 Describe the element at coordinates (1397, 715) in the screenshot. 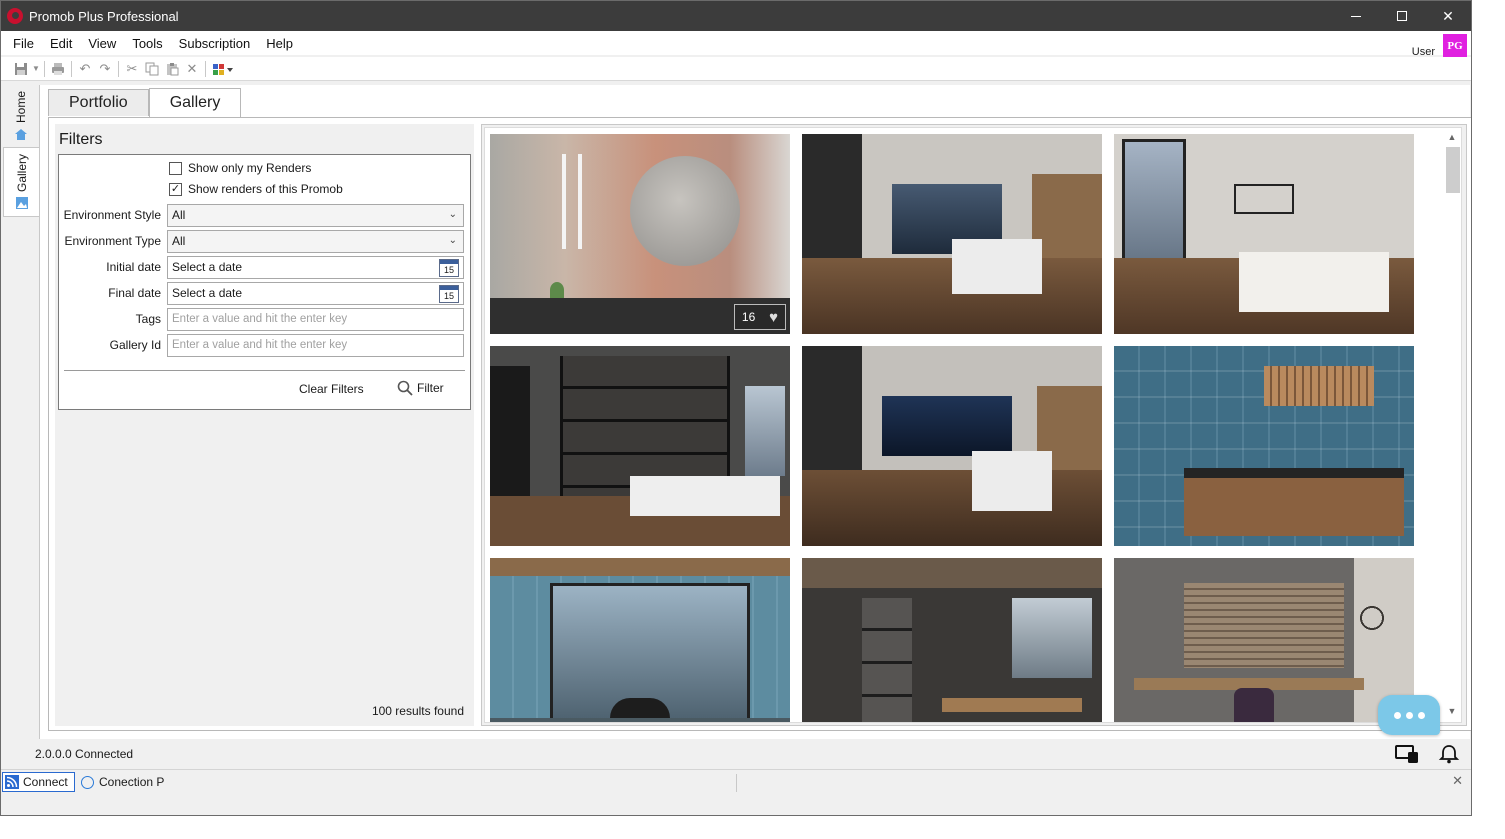

I see `chat-dot` at that location.